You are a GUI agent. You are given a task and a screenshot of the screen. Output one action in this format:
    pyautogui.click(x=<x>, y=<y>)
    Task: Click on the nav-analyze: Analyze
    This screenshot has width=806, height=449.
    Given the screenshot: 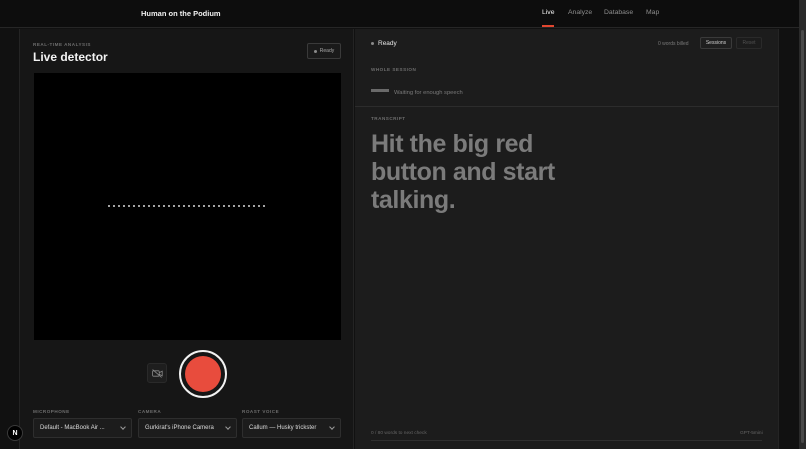 What is the action you would take?
    pyautogui.click(x=580, y=12)
    